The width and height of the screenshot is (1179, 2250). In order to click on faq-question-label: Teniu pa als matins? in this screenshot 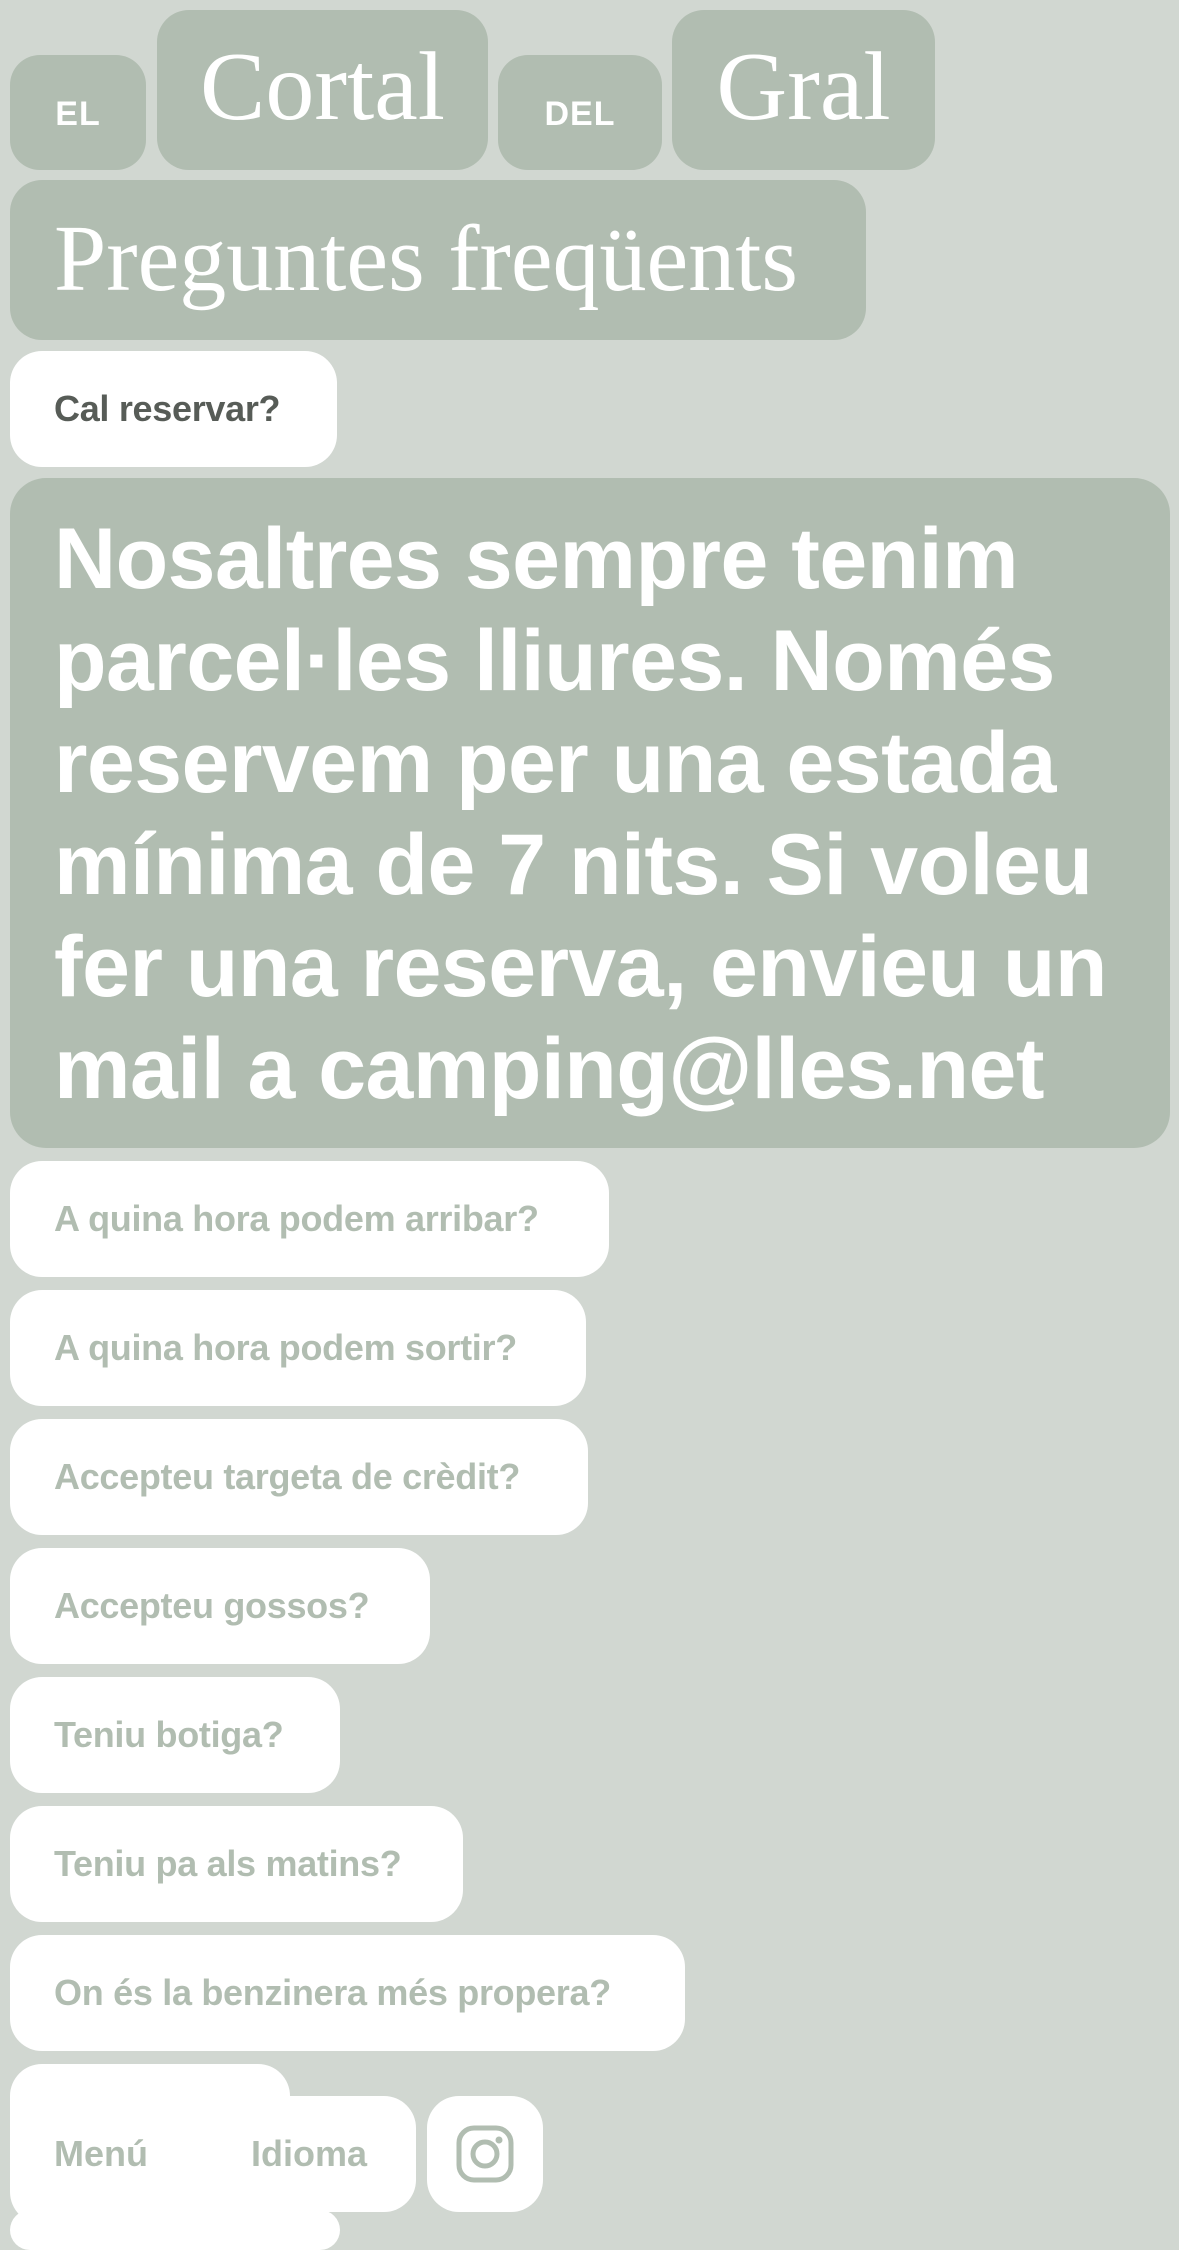, I will do `click(228, 1863)`.